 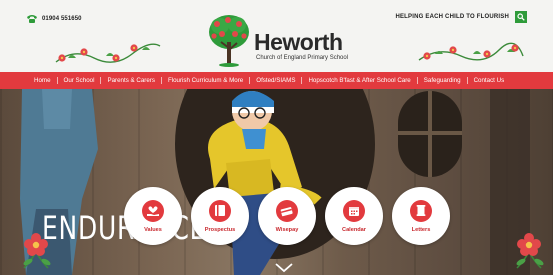 What do you see at coordinates (302, 58) in the screenshot?
I see `logo-subtitle: Church of England Primary School` at bounding box center [302, 58].